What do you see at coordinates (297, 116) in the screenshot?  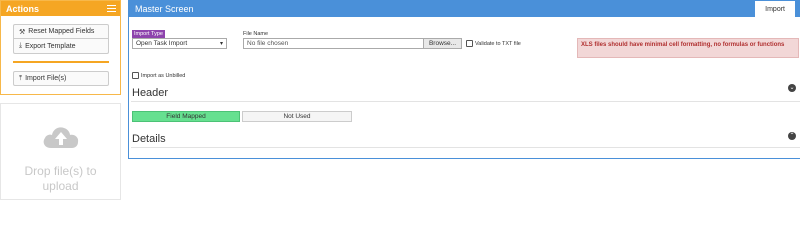 I see `not-used-legend: Not Used` at bounding box center [297, 116].